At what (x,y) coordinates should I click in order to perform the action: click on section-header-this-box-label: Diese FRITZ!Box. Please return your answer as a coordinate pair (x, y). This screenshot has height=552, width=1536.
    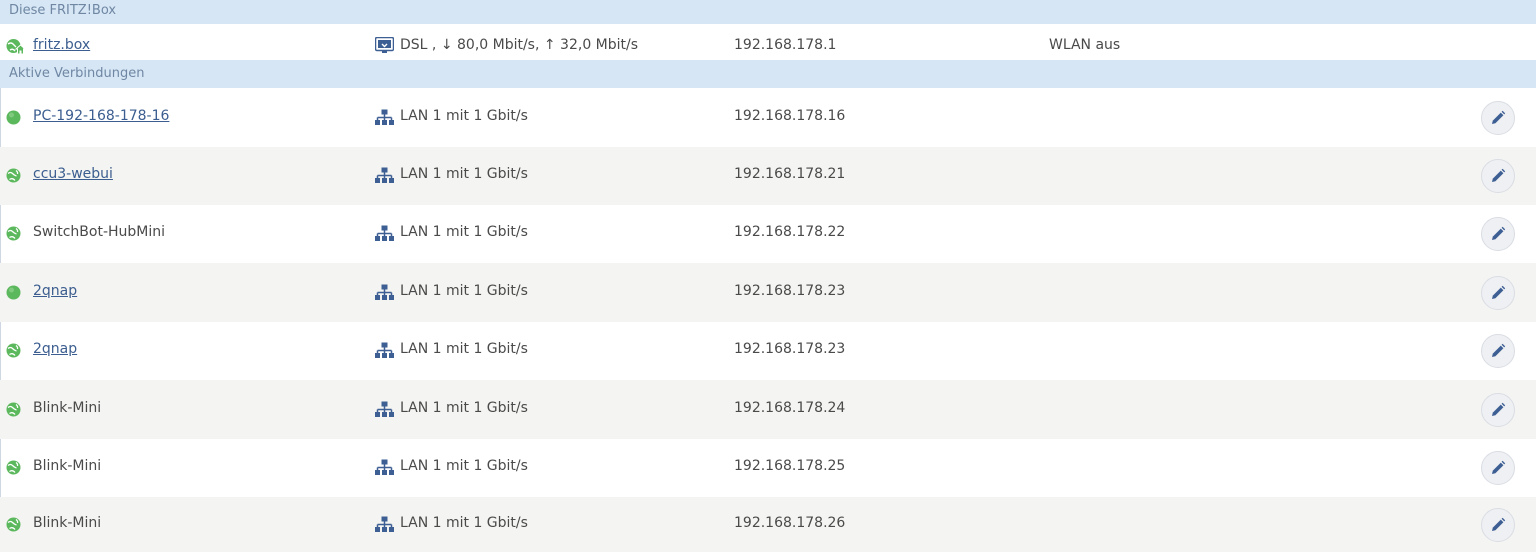
    Looking at the image, I should click on (63, 10).